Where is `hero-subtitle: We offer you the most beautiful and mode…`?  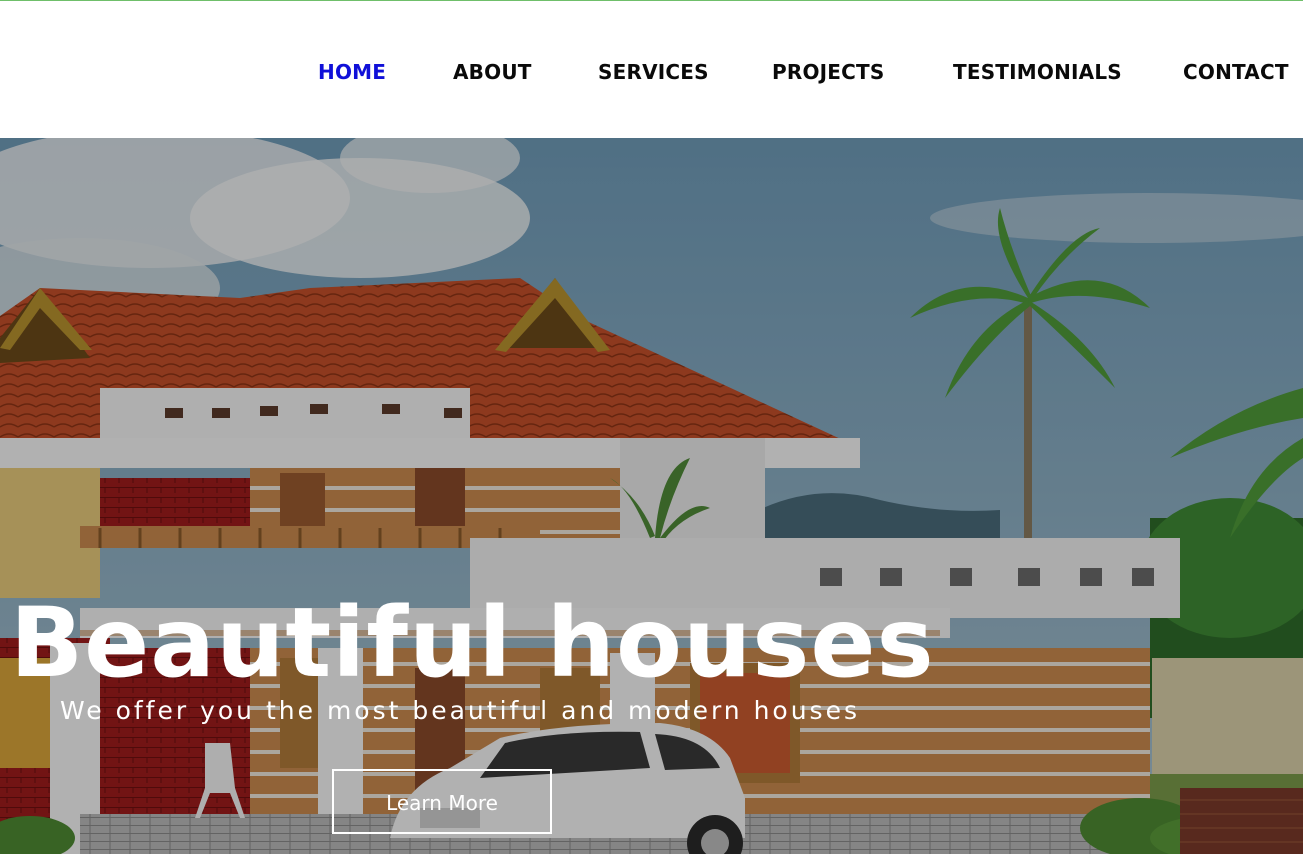
hero-subtitle: We offer you the most beautiful and mode… is located at coordinates (460, 710).